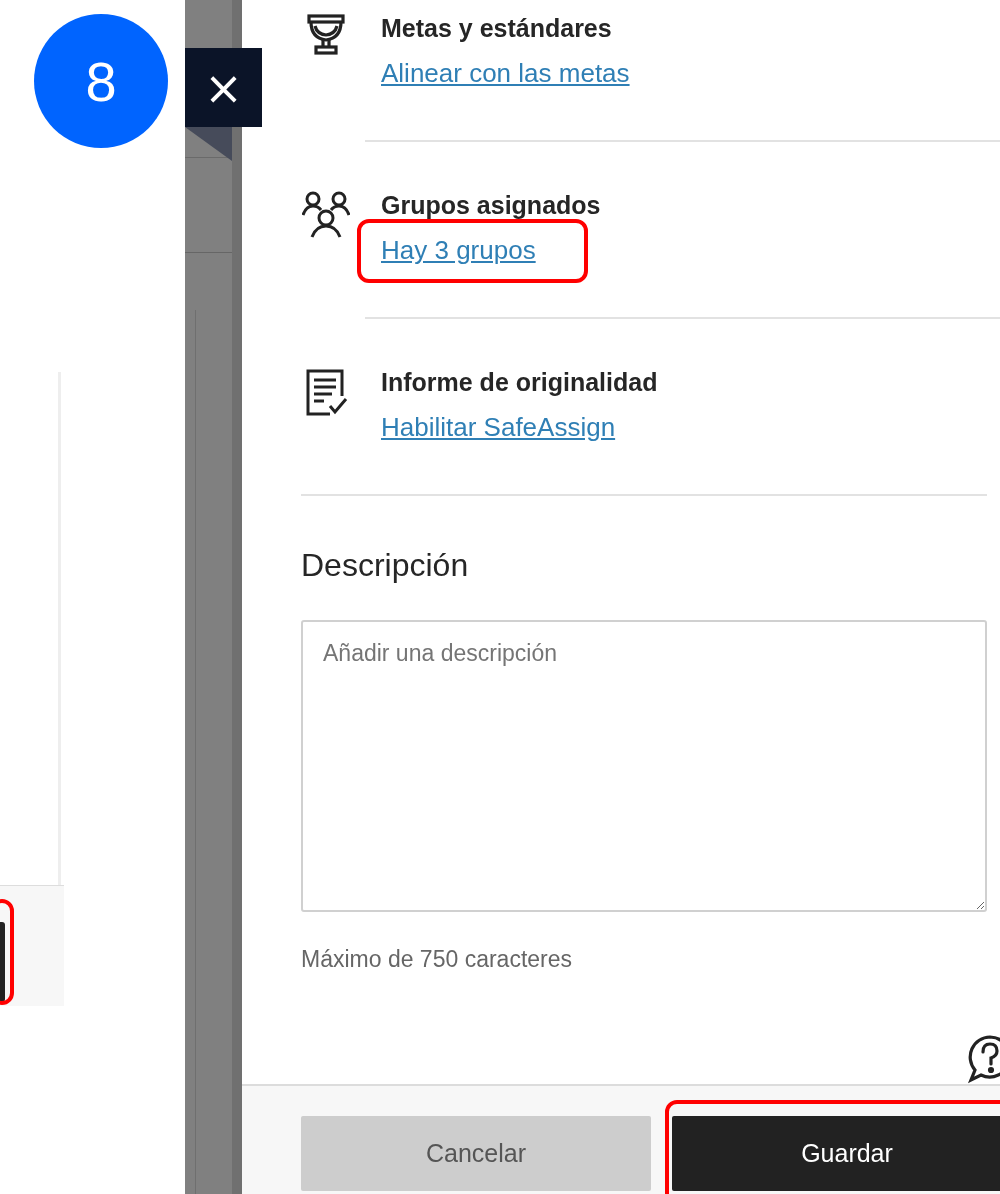 This screenshot has height=1194, width=1000. Describe the element at coordinates (2, 962) in the screenshot. I see `dark-button` at that location.